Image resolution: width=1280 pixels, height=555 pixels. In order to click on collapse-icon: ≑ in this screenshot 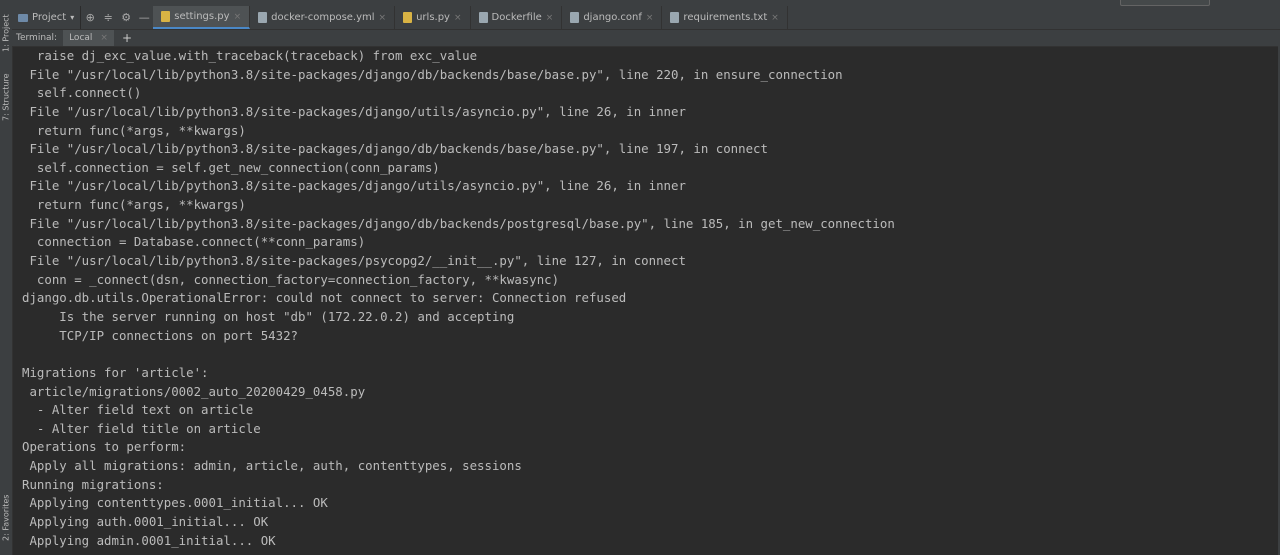, I will do `click(108, 17)`.